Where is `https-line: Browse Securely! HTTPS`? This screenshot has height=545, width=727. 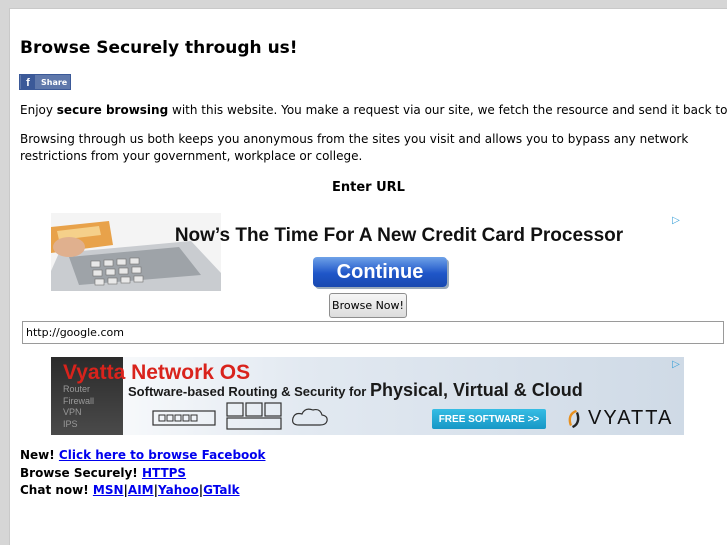
https-line: Browse Securely! HTTPS is located at coordinates (143, 474).